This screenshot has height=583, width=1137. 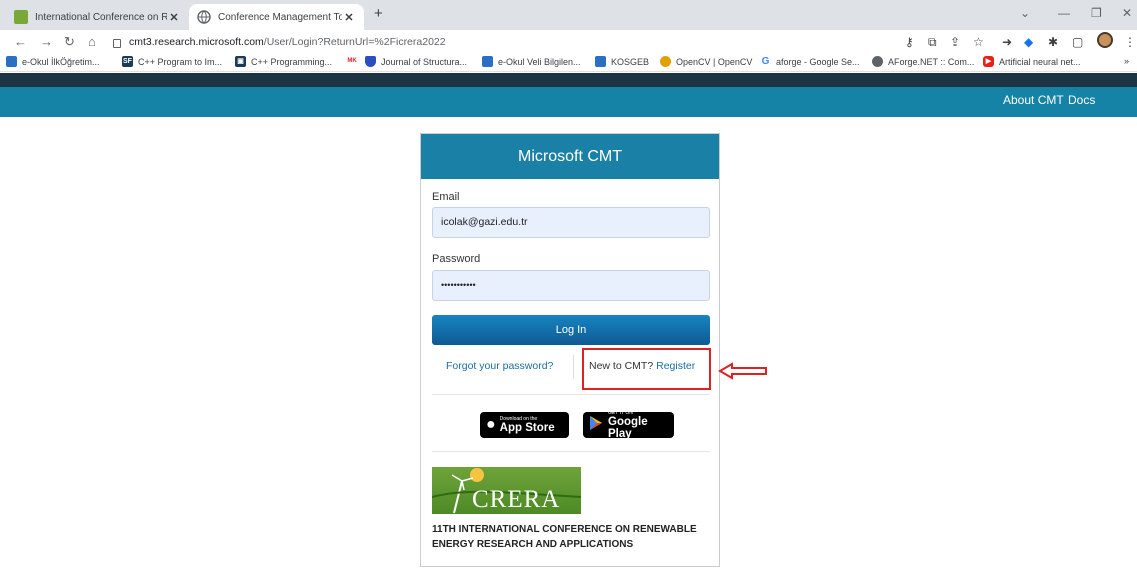 What do you see at coordinates (491, 424) in the screenshot?
I see `apple-icon: ●` at bounding box center [491, 424].